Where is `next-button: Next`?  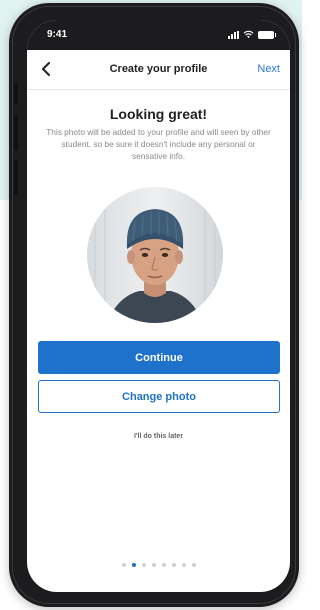 next-button: Next is located at coordinates (268, 69).